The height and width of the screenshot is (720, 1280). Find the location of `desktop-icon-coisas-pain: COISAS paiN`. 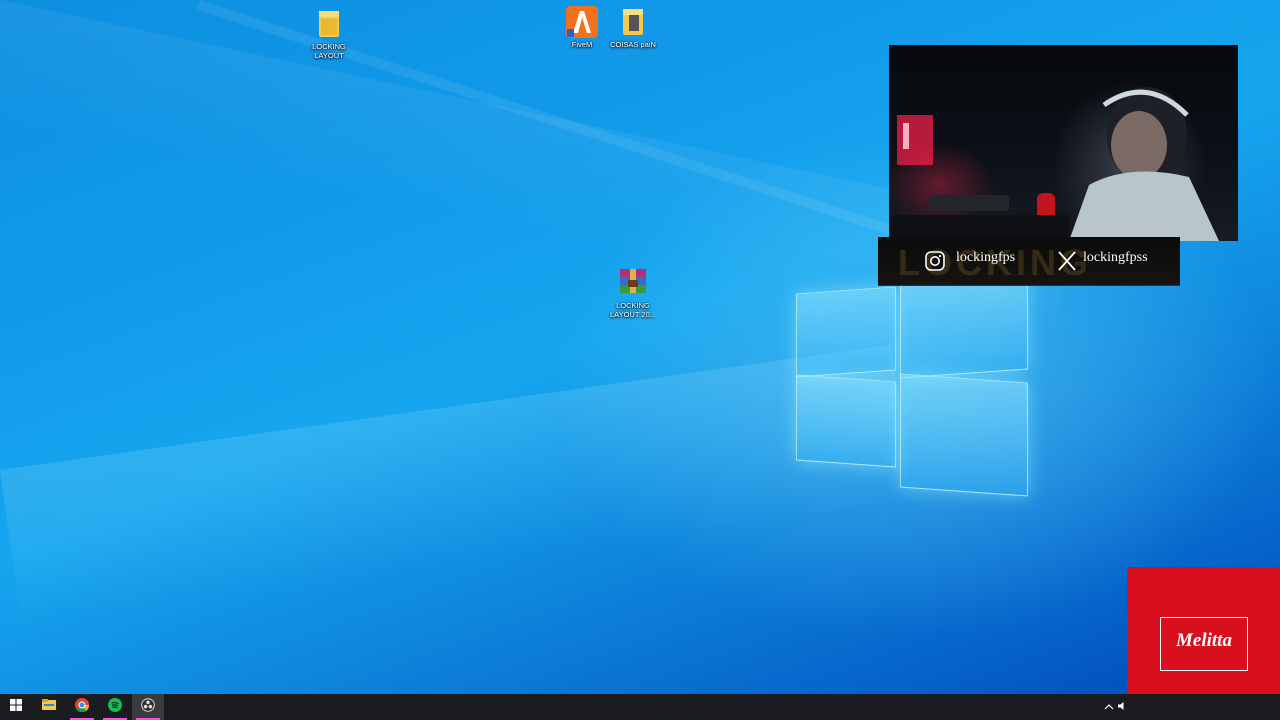

desktop-icon-coisas-pain: COISAS paiN is located at coordinates (633, 27).